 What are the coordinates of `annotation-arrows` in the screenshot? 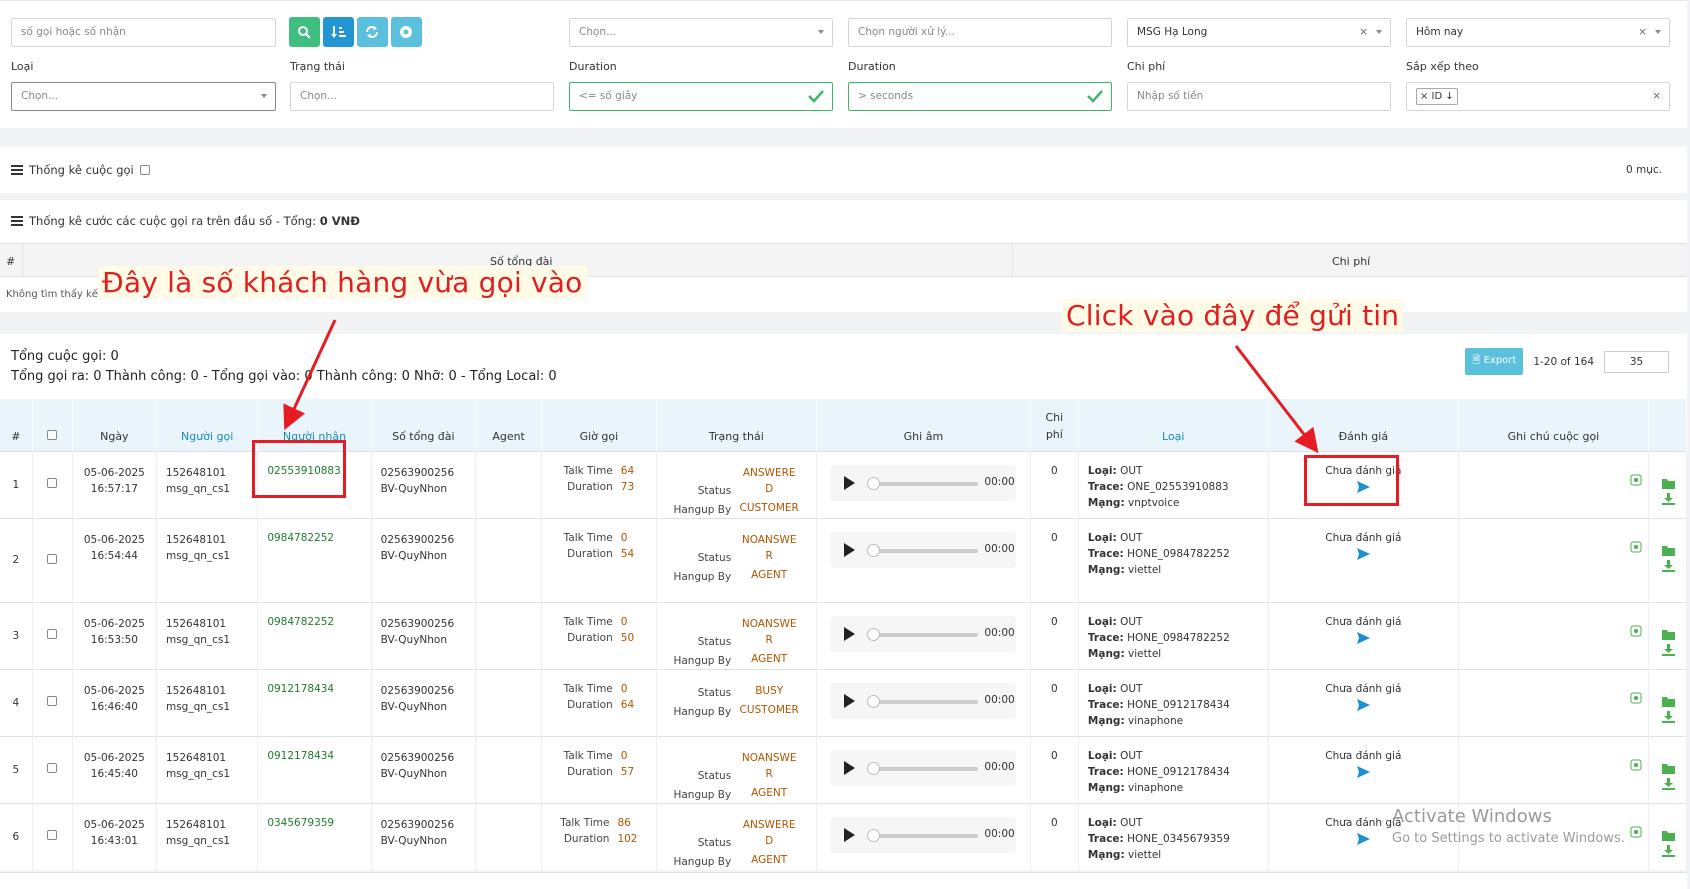 It's located at (801, 386).